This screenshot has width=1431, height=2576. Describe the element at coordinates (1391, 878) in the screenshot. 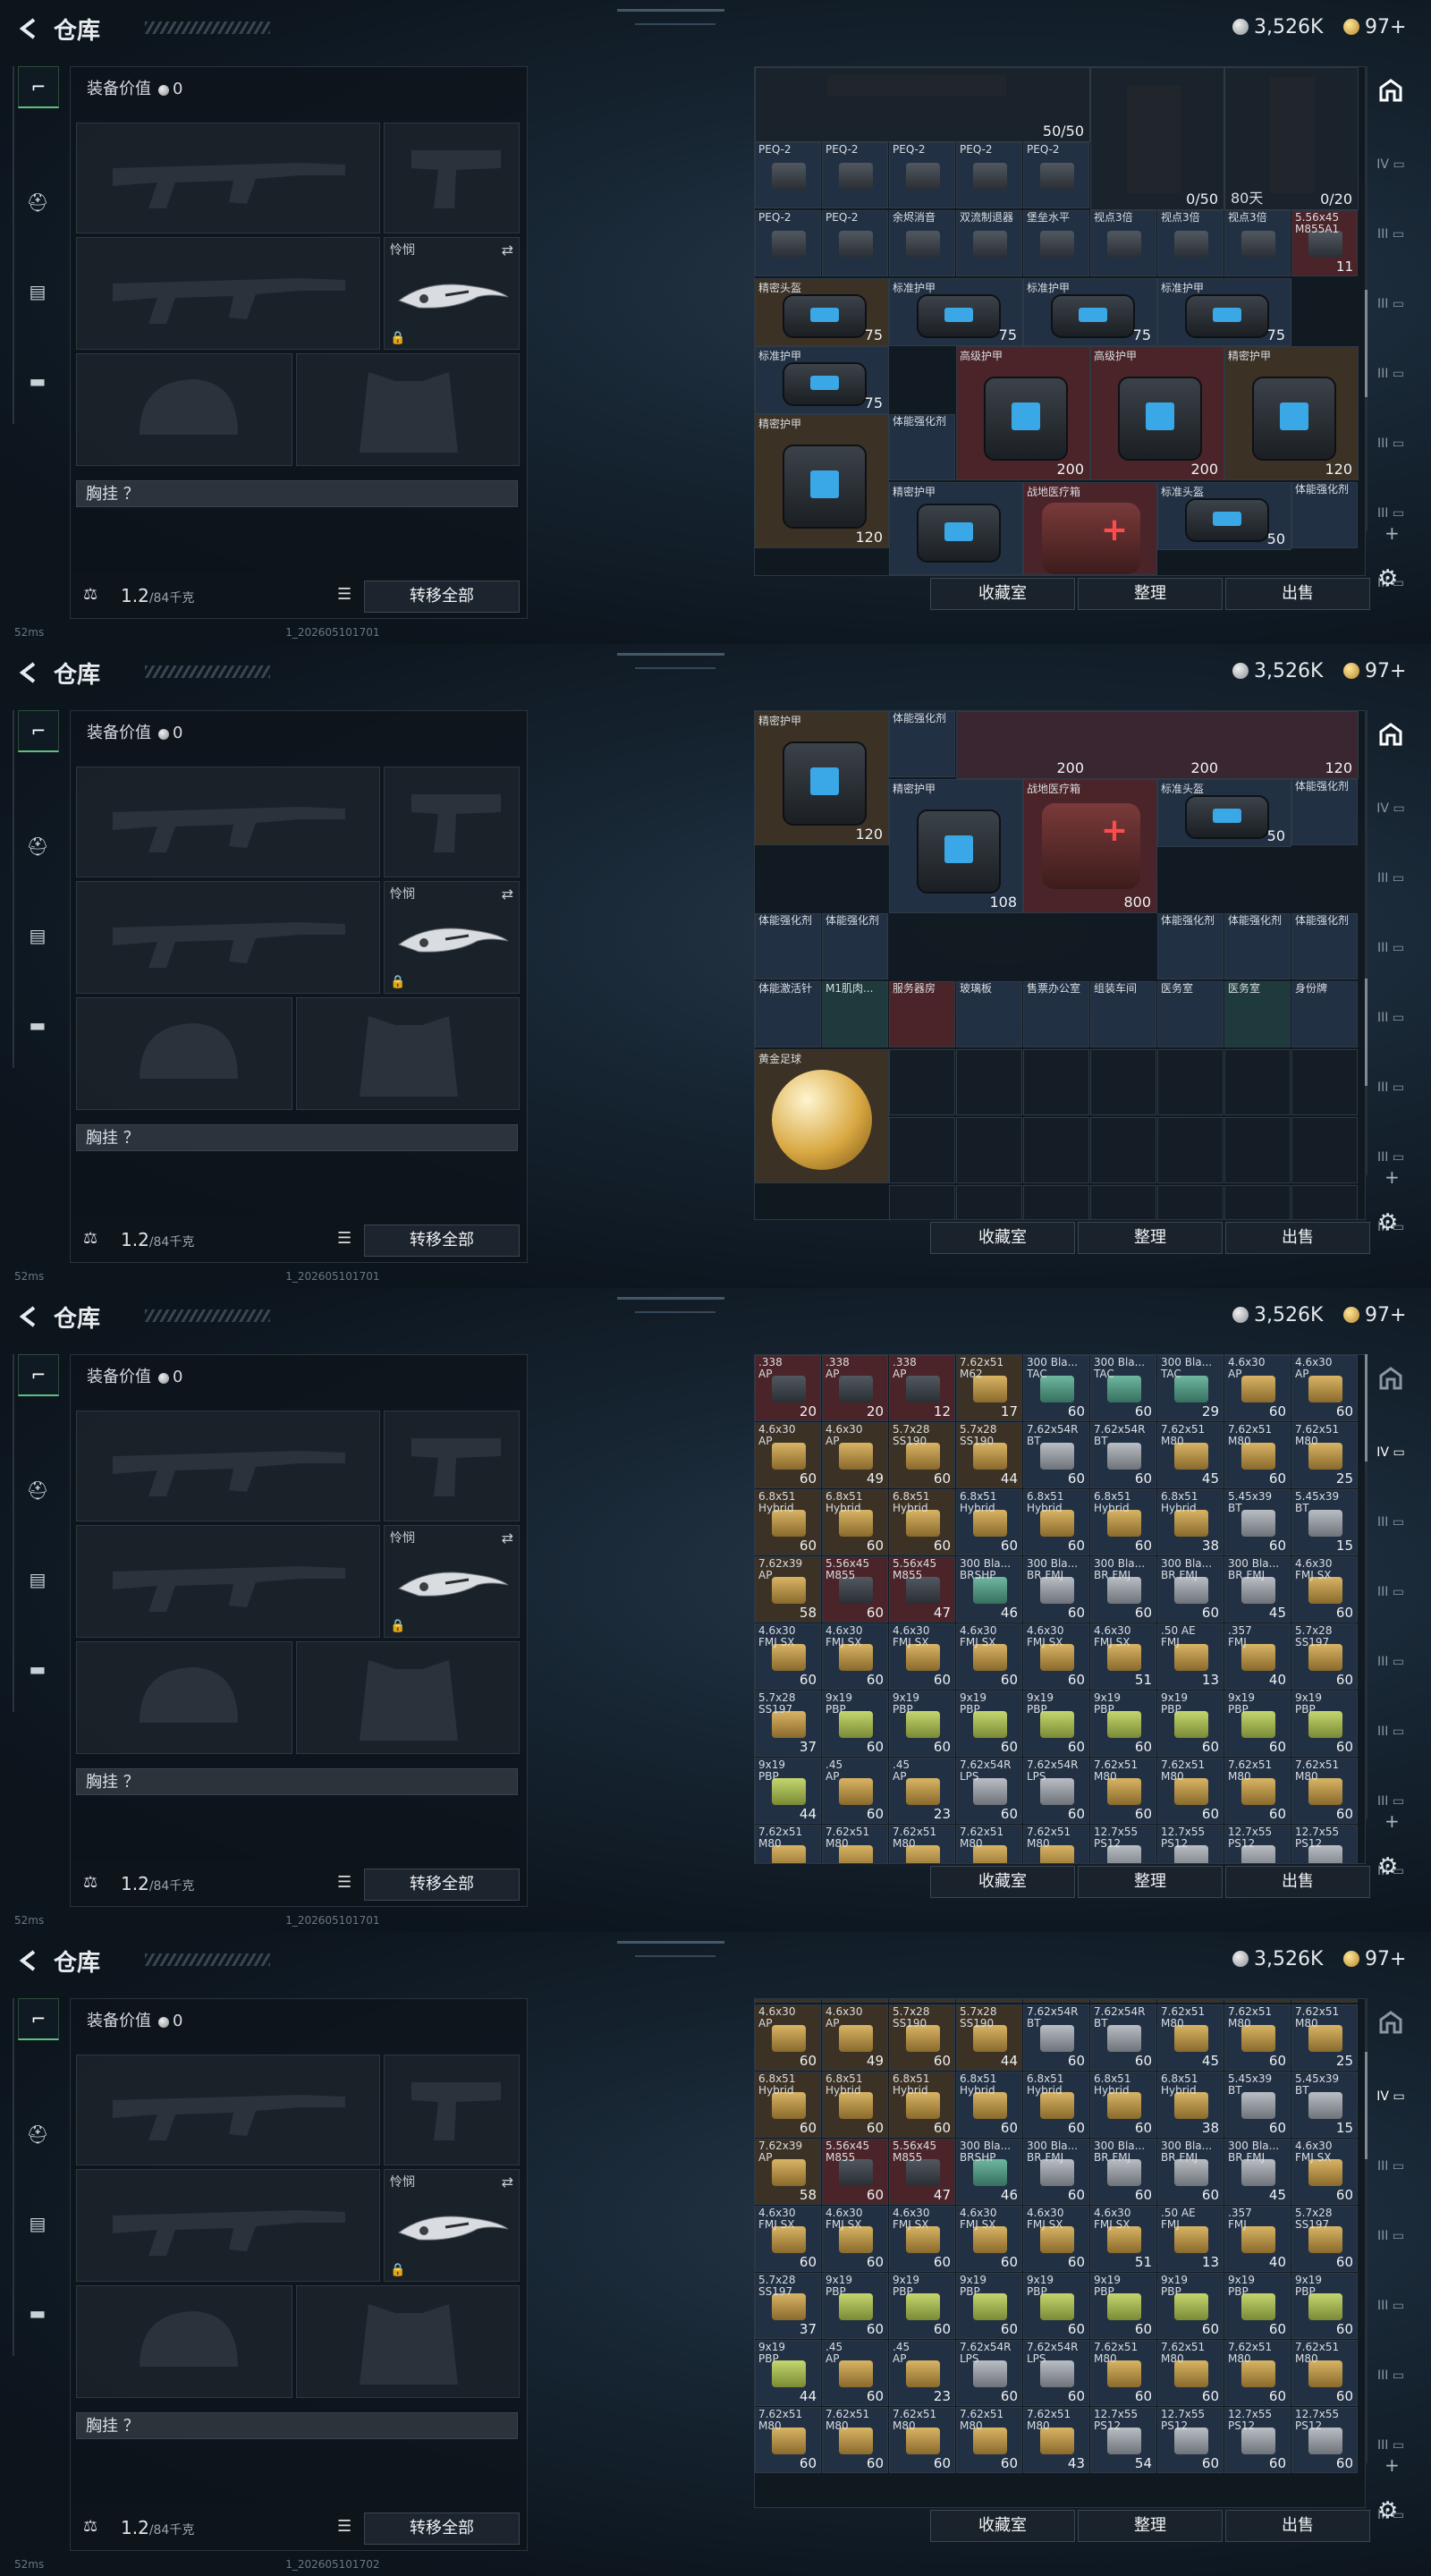

I see `storage-tab-2: III ▭` at that location.